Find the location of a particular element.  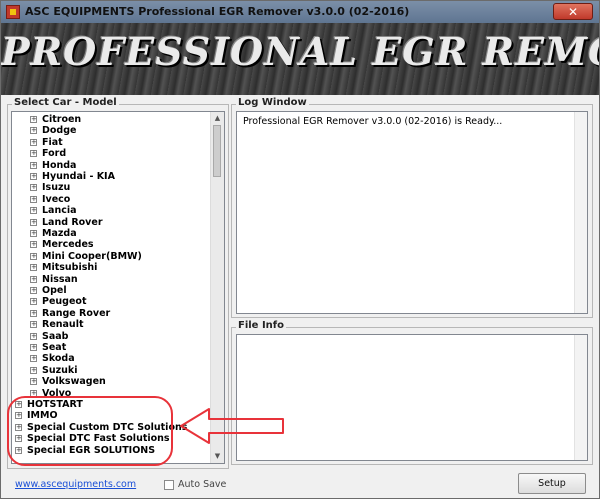

tree-item-car: + Lancia is located at coordinates (53, 210).